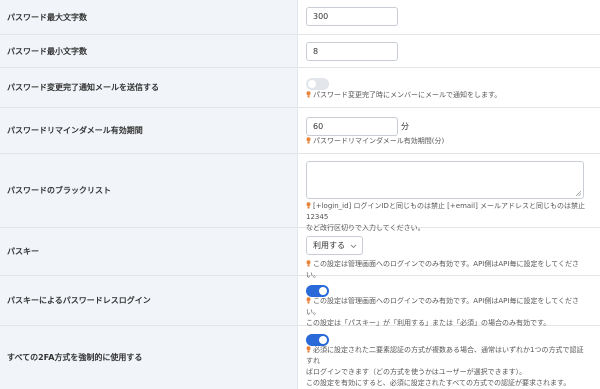  I want to click on label-blacklist: パスワードのブラックリスト, so click(149, 190).